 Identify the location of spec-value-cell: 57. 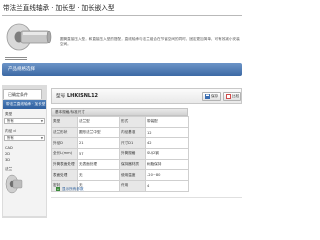
(98, 154).